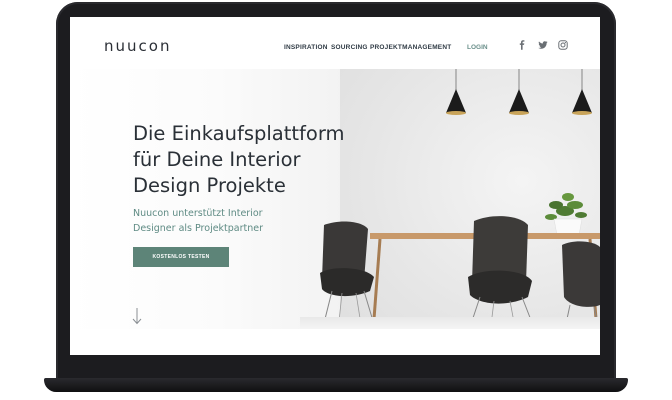  I want to click on bottom-strip, so click(335, 342).